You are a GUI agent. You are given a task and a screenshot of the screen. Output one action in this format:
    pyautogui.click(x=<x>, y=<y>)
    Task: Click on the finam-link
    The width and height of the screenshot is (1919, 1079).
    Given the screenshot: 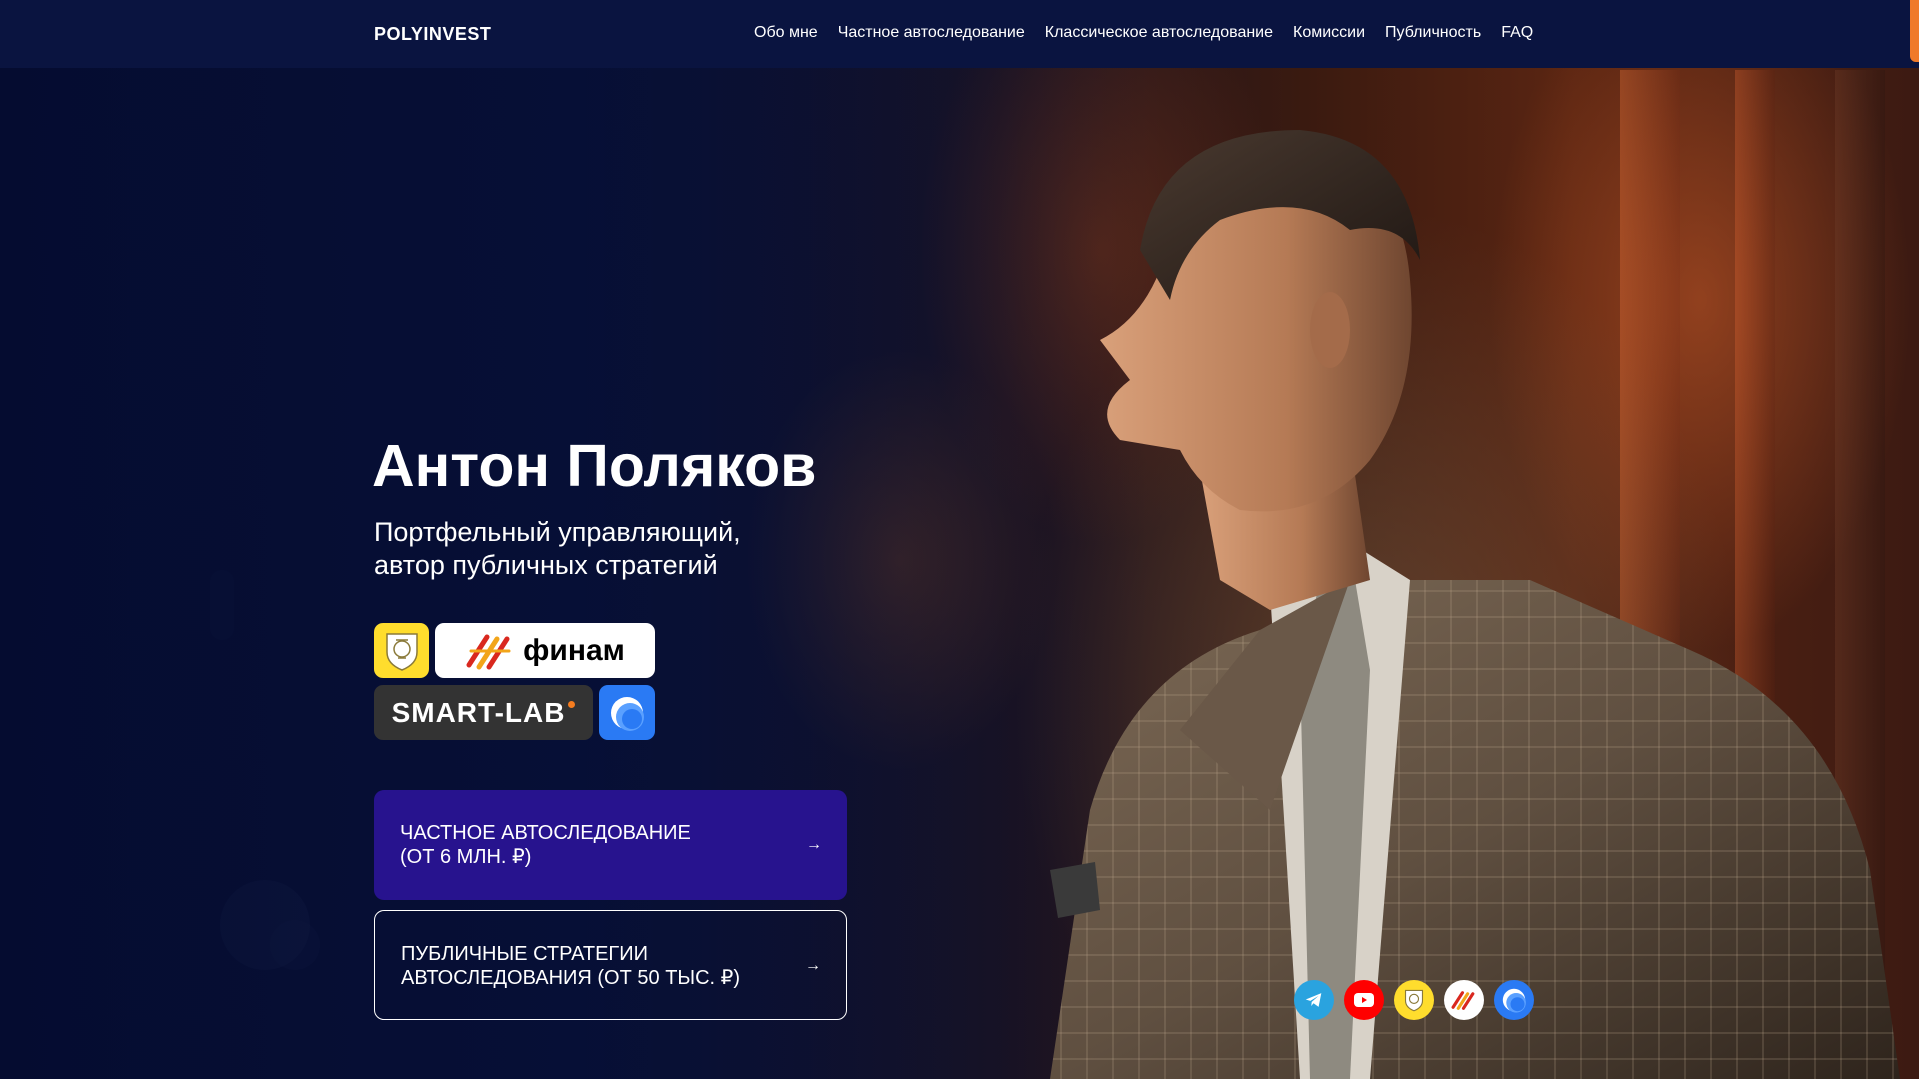 What is the action you would take?
    pyautogui.click(x=1464, y=1000)
    